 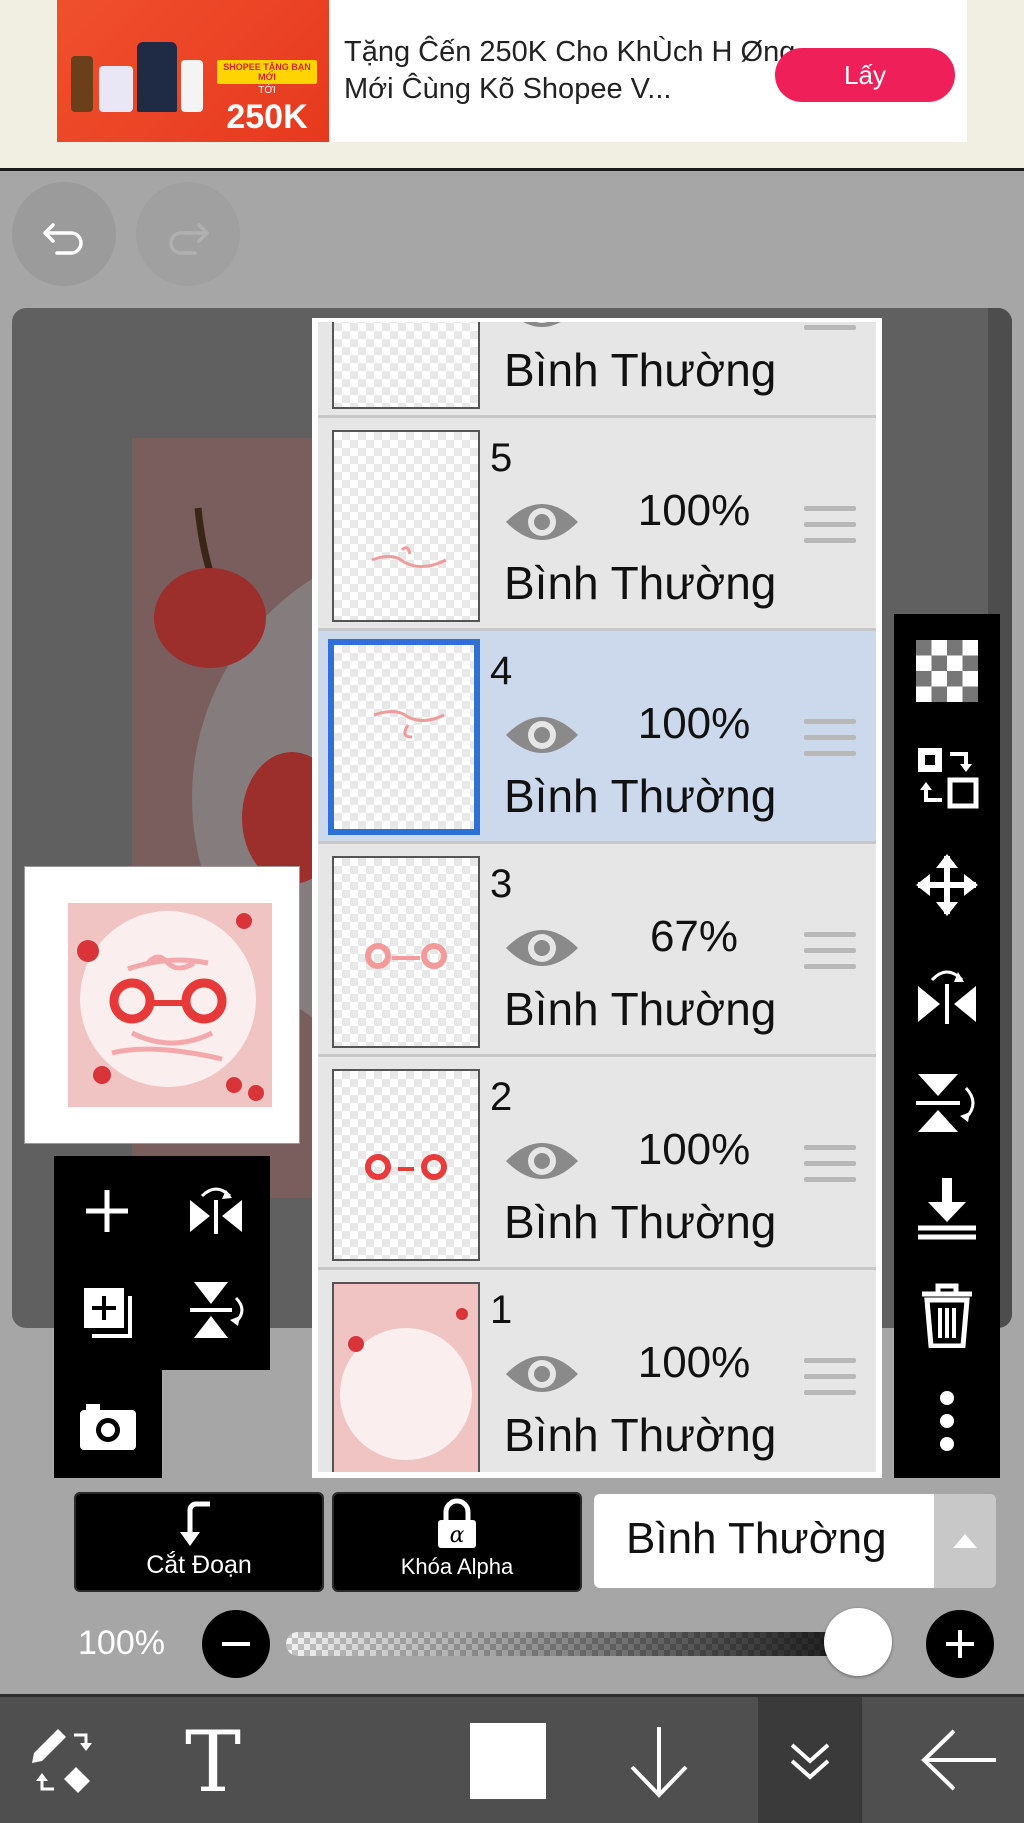 What do you see at coordinates (947, 1421) in the screenshot?
I see `more-icon` at bounding box center [947, 1421].